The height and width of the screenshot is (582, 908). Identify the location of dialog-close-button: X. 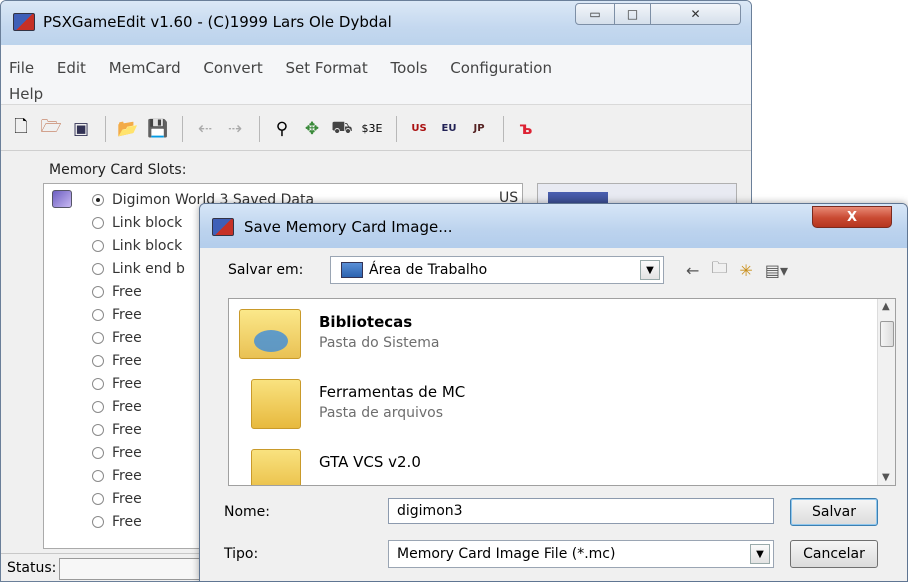
(852, 217).